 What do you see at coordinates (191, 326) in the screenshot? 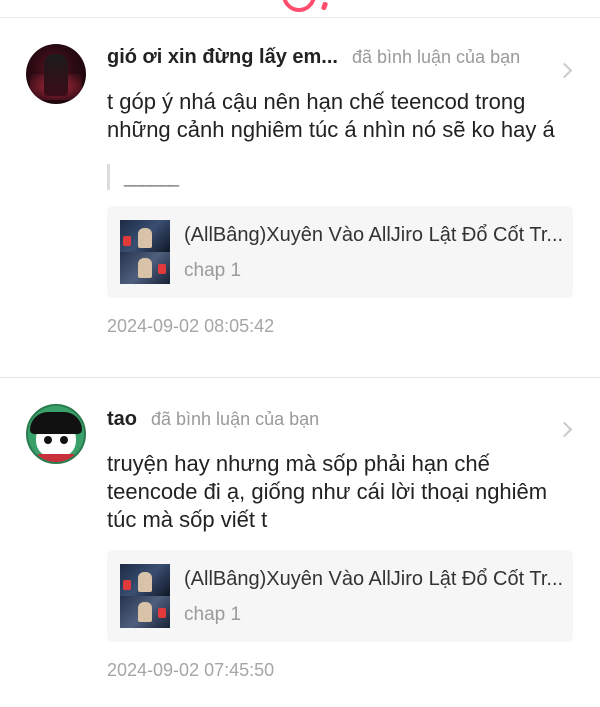
I see `timestamp: 2024-09-02 08:05:42` at bounding box center [191, 326].